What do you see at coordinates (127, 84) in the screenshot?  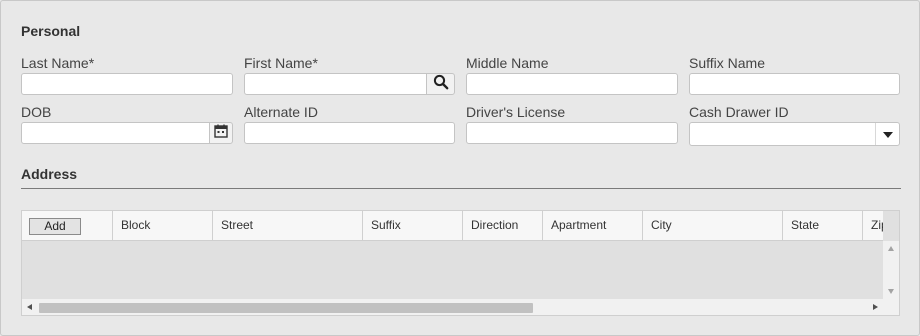 I see `last-name-input` at bounding box center [127, 84].